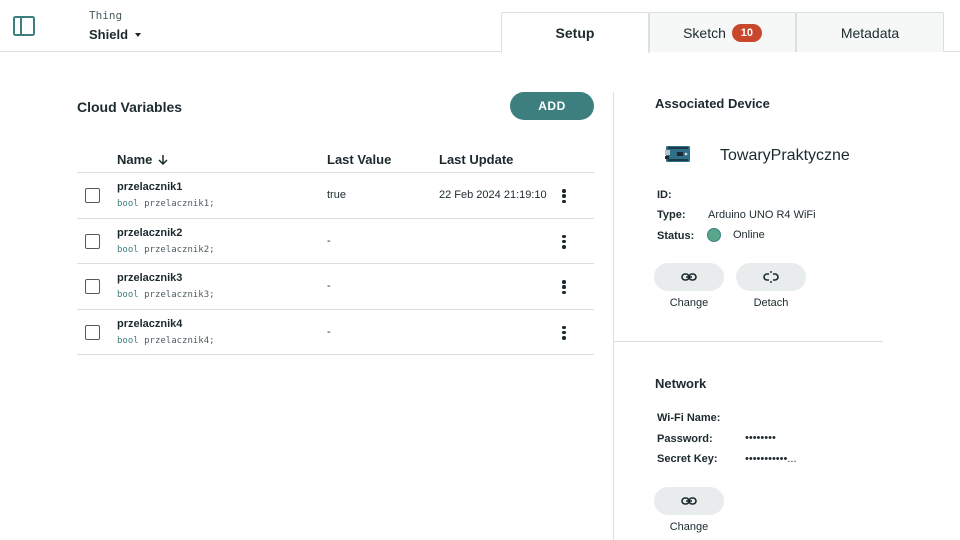 Image resolution: width=960 pixels, height=540 pixels. What do you see at coordinates (150, 187) in the screenshot?
I see `variable-name: przelacznik1` at bounding box center [150, 187].